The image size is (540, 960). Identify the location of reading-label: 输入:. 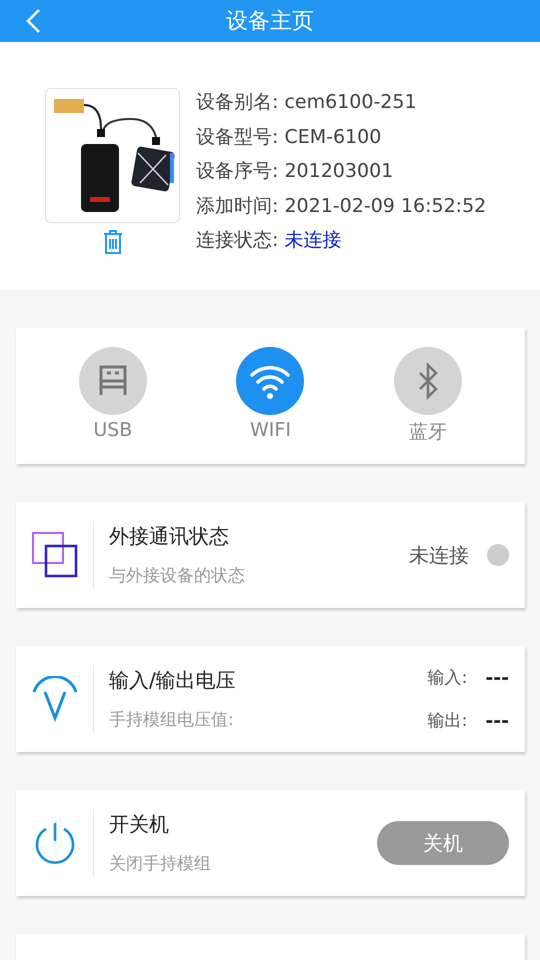
(448, 678).